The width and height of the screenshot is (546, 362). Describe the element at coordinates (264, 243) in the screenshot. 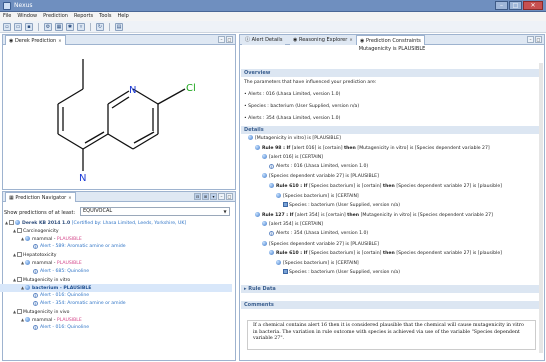

I see `reasoning-node-icon` at that location.